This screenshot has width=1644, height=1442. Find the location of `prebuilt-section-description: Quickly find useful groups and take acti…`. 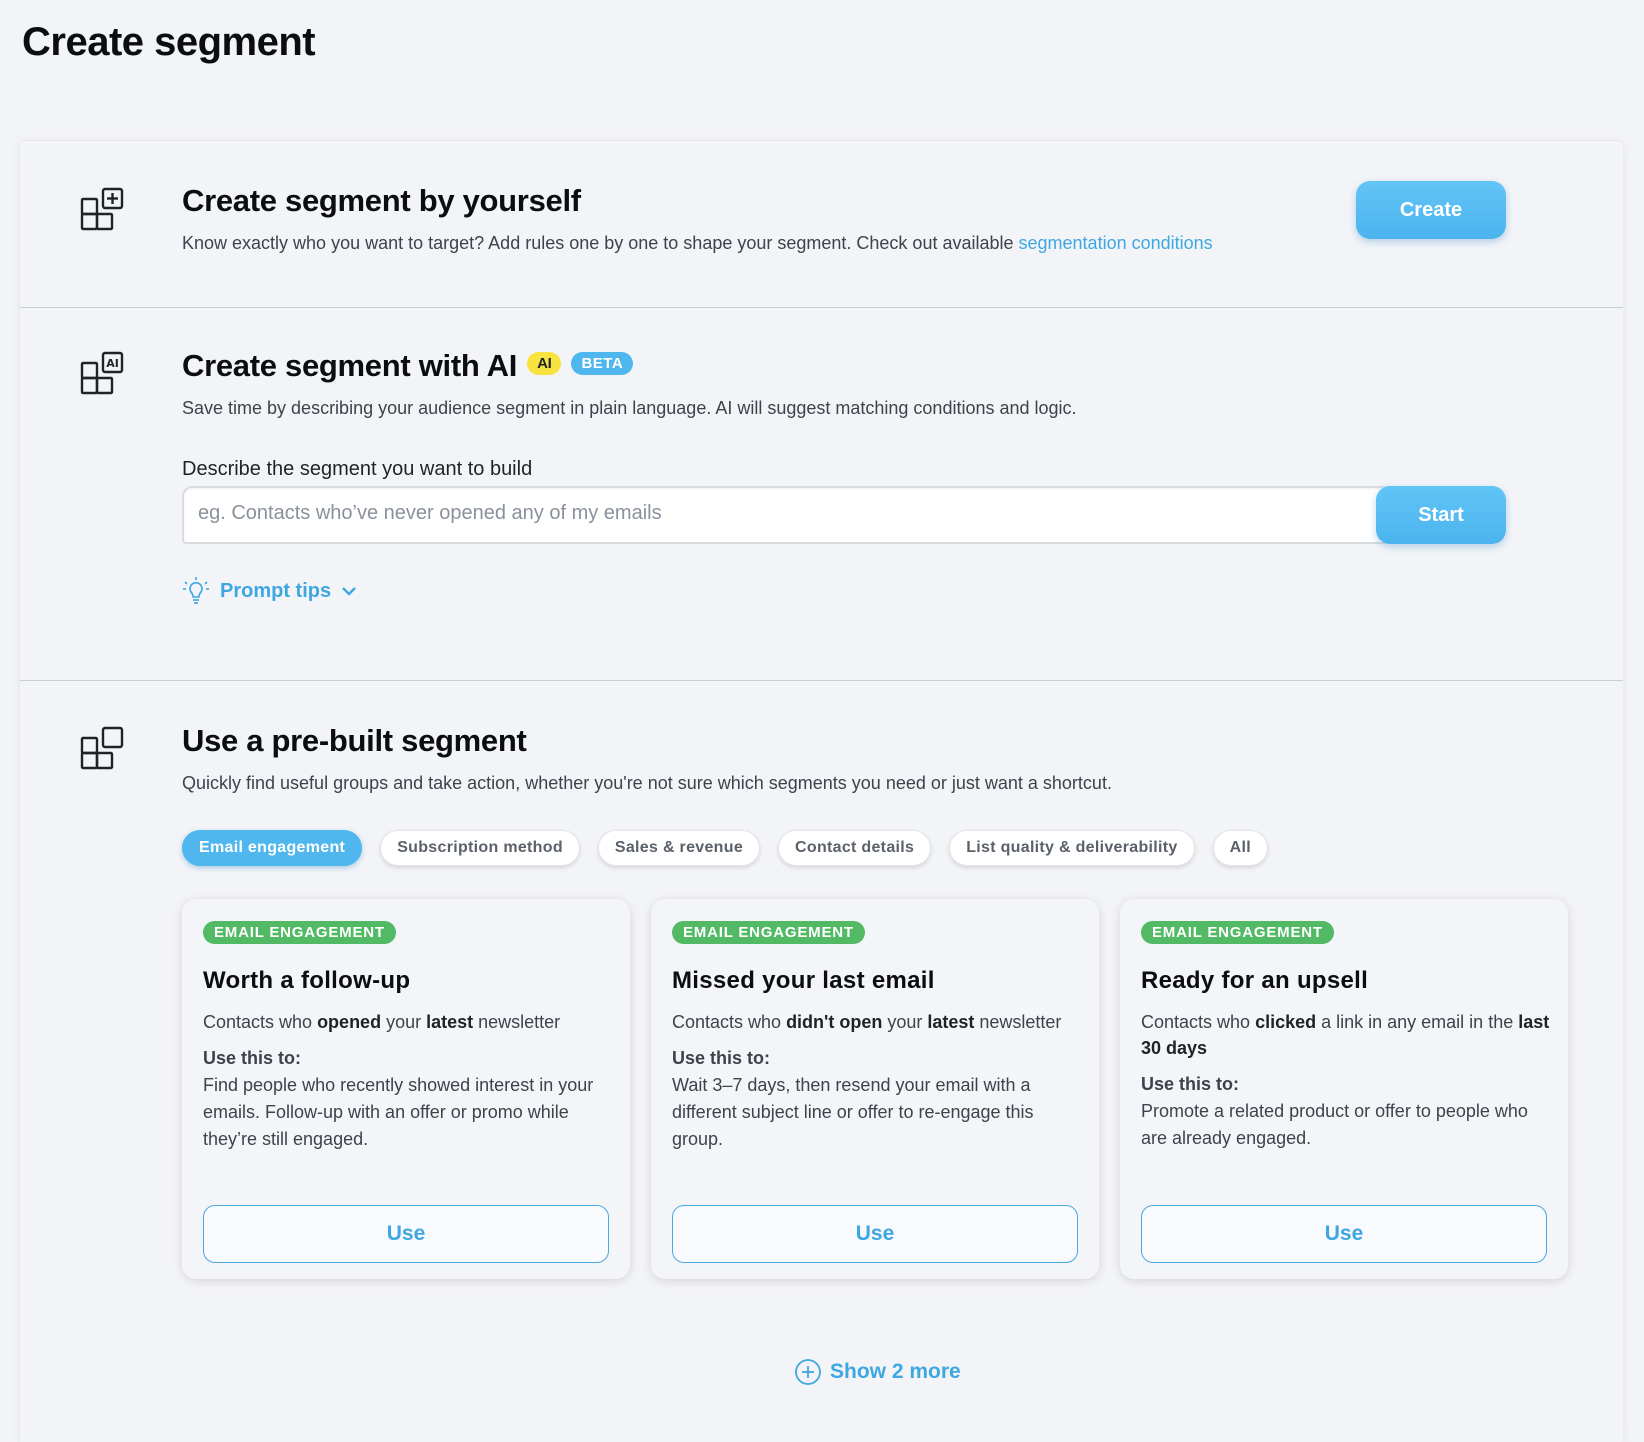

prebuilt-section-description: Quickly find useful groups and take acti… is located at coordinates (647, 783).